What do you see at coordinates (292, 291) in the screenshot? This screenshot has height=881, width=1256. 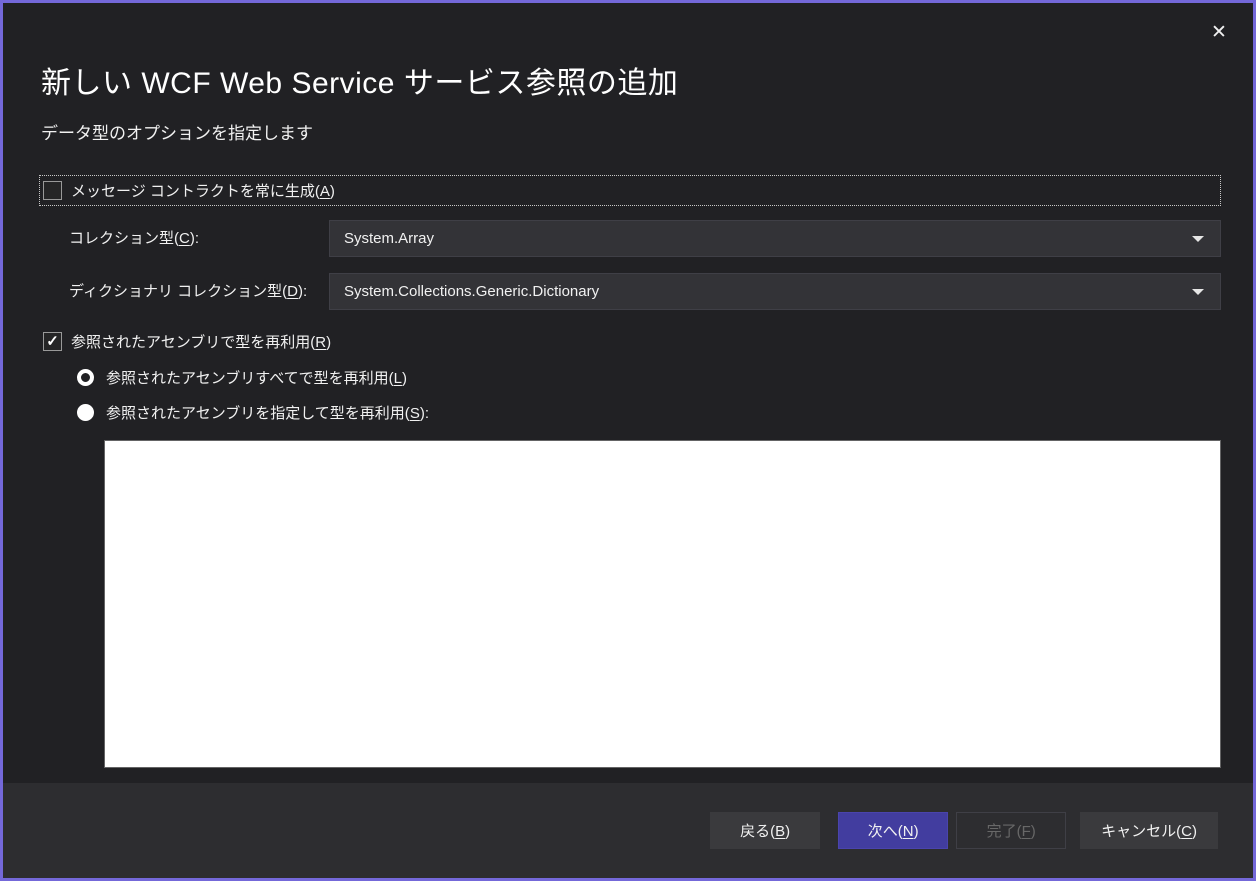 I see `access-key: D` at bounding box center [292, 291].